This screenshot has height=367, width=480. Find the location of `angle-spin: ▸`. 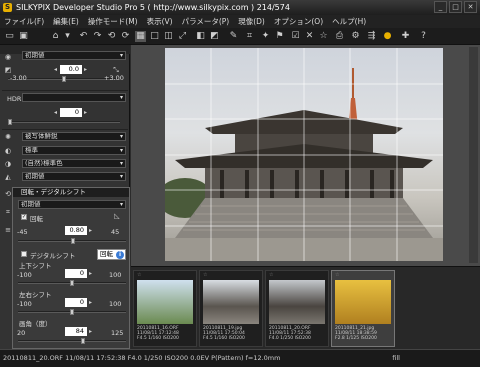

angle-spin: ▸ is located at coordinates (90, 331).